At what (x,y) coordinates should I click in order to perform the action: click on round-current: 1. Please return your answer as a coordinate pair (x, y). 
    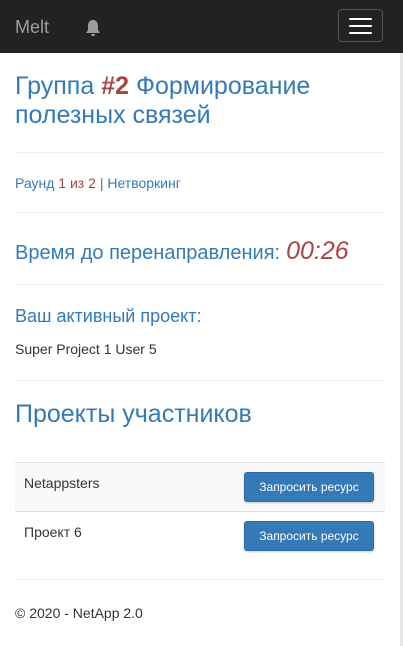
    Looking at the image, I should click on (62, 183).